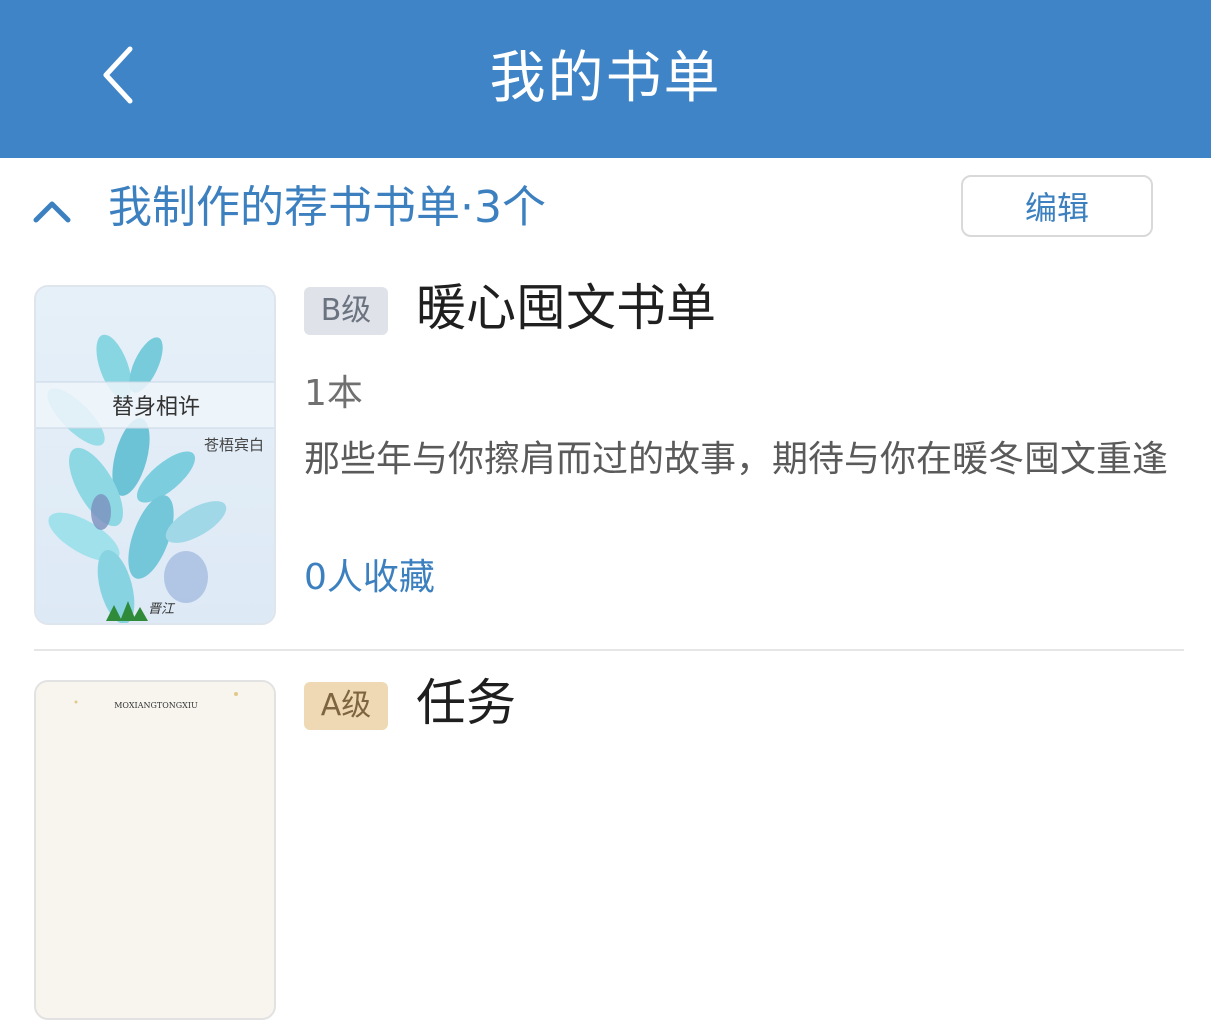 This screenshot has width=1211, height=1020. I want to click on book-cover-art: MOXIANGTONGXIU, so click(155, 712).